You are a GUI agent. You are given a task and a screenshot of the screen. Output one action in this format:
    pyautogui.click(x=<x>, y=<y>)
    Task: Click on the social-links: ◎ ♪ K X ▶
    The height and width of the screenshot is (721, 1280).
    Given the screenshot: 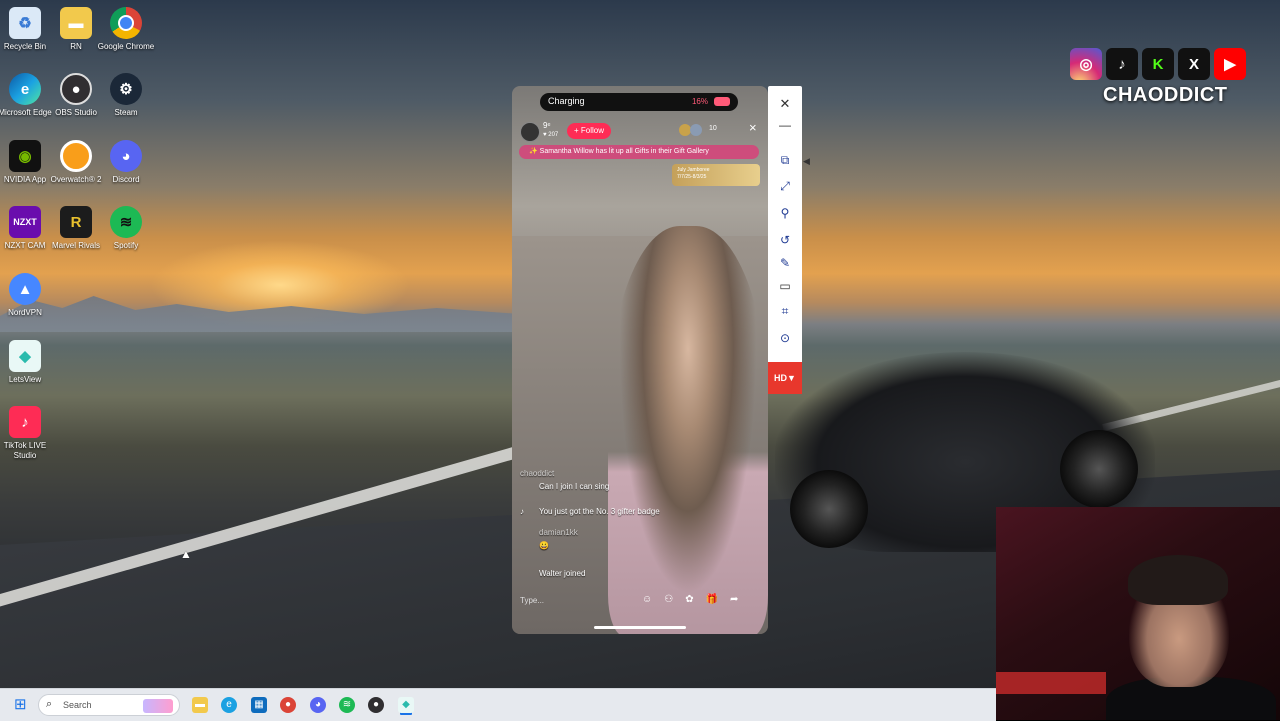 What is the action you would take?
    pyautogui.click(x=1158, y=64)
    